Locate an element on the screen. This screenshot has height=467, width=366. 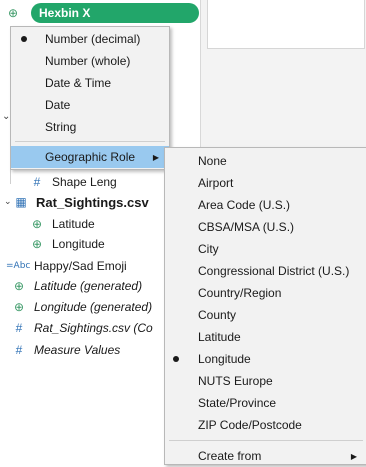
menu-item-area-code: Area Code (U.S.) is located at coordinates (265, 205).